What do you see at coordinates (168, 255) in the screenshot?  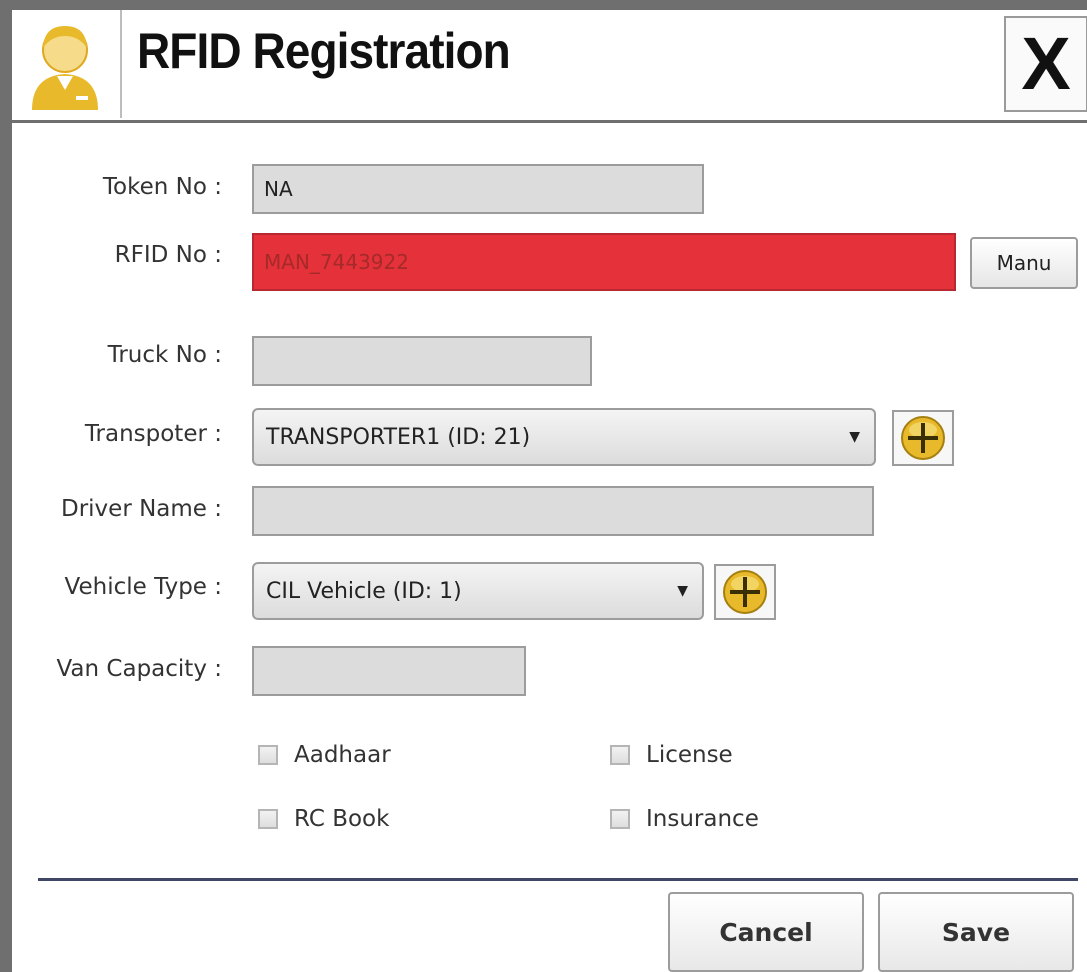 I see `rfid-no-label: RFID No :` at bounding box center [168, 255].